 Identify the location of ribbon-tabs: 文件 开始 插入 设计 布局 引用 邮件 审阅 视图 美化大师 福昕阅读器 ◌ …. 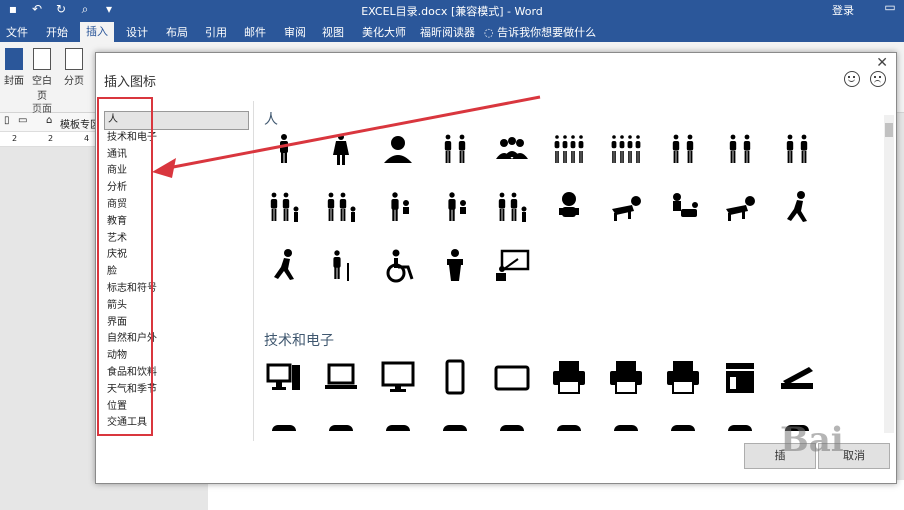
(452, 31).